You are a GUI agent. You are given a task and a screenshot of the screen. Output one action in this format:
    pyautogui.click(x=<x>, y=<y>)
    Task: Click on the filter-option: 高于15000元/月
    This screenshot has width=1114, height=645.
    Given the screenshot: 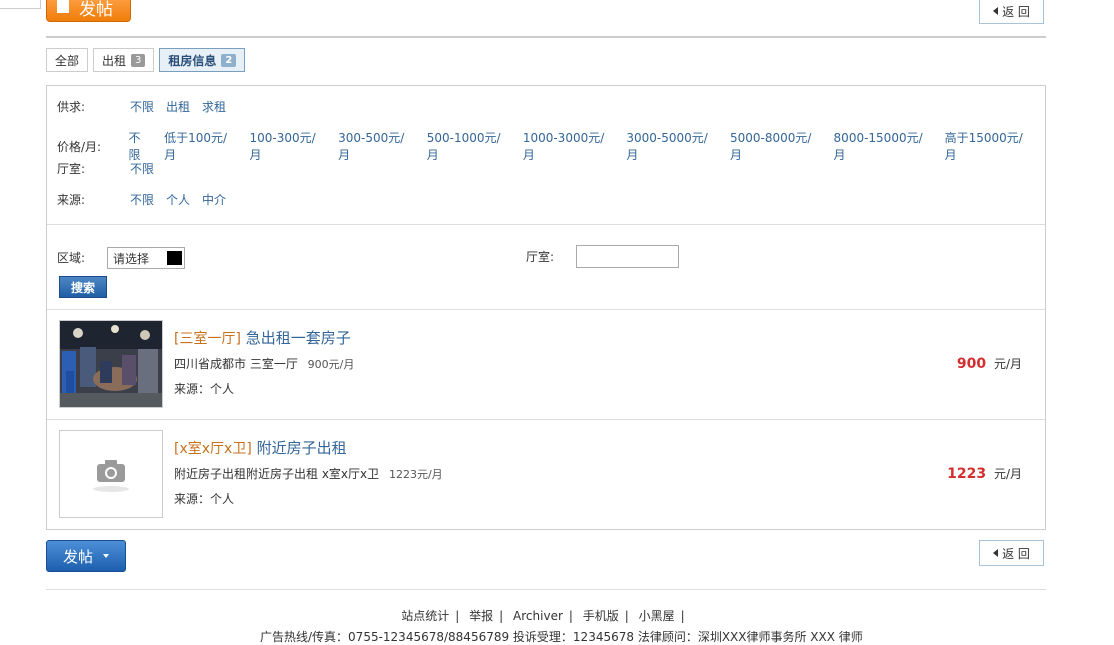 What is the action you would take?
    pyautogui.click(x=989, y=146)
    